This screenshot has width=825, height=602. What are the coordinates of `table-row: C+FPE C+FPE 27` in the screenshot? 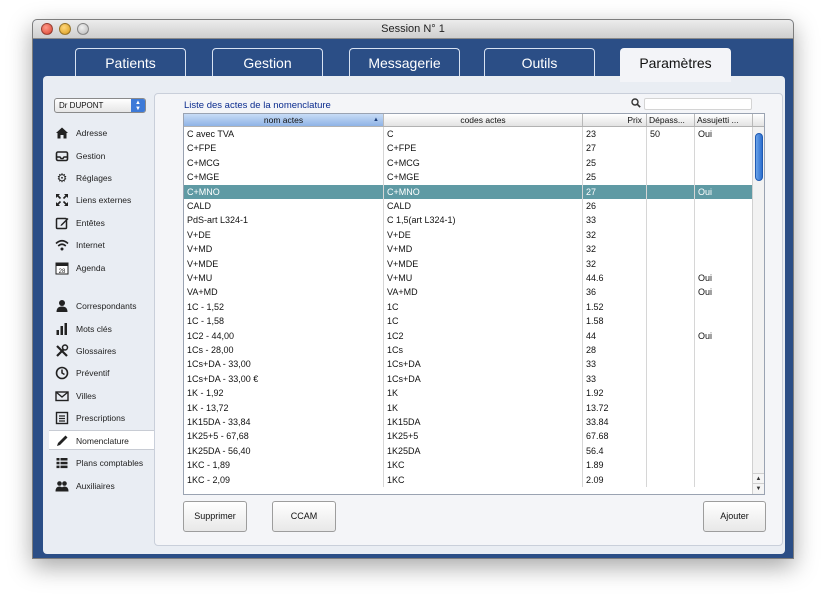 It's located at (468, 148).